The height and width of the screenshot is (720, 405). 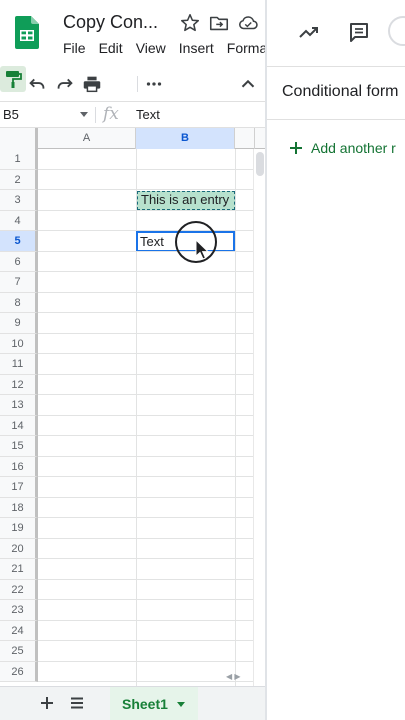 I want to click on row-header-2: 2, so click(x=19, y=179).